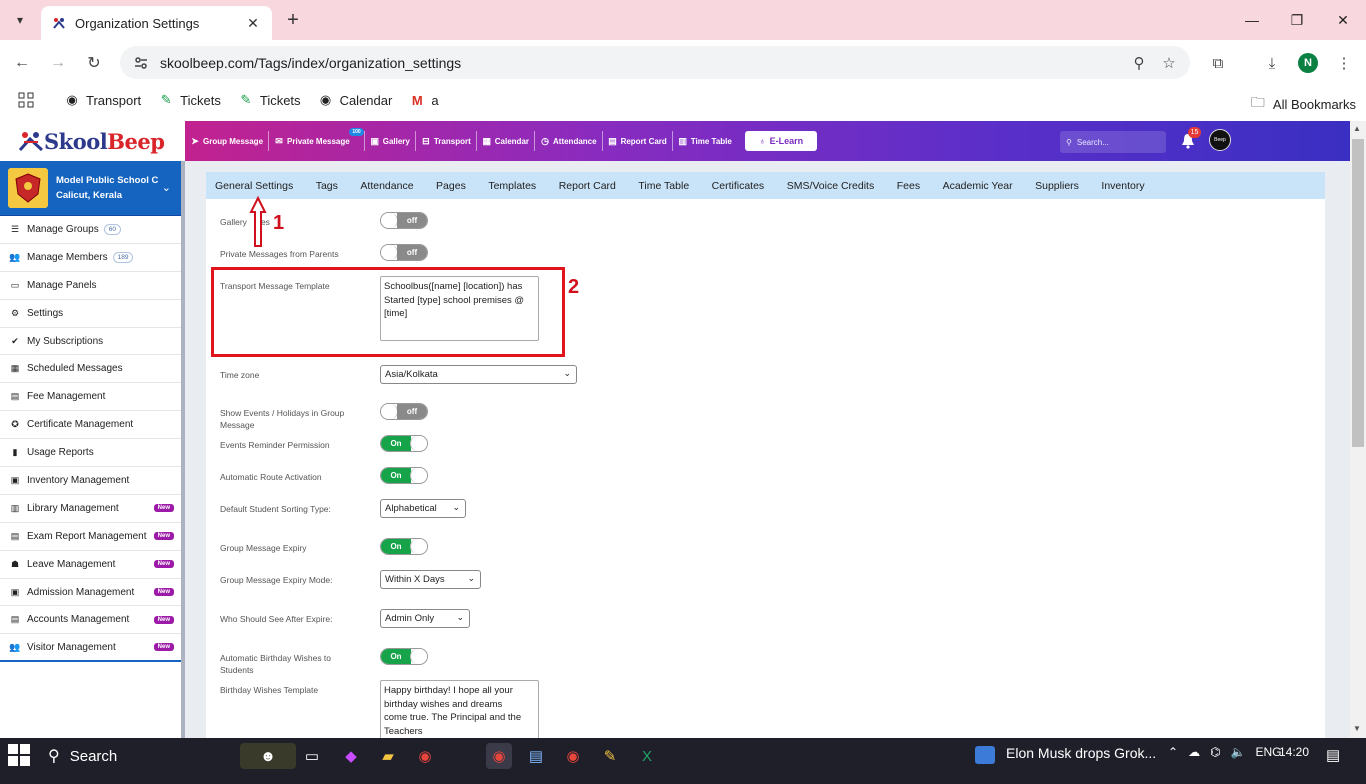 This screenshot has width=1366, height=784. What do you see at coordinates (1194, 752) in the screenshot?
I see `cloud-icon: ☁` at bounding box center [1194, 752].